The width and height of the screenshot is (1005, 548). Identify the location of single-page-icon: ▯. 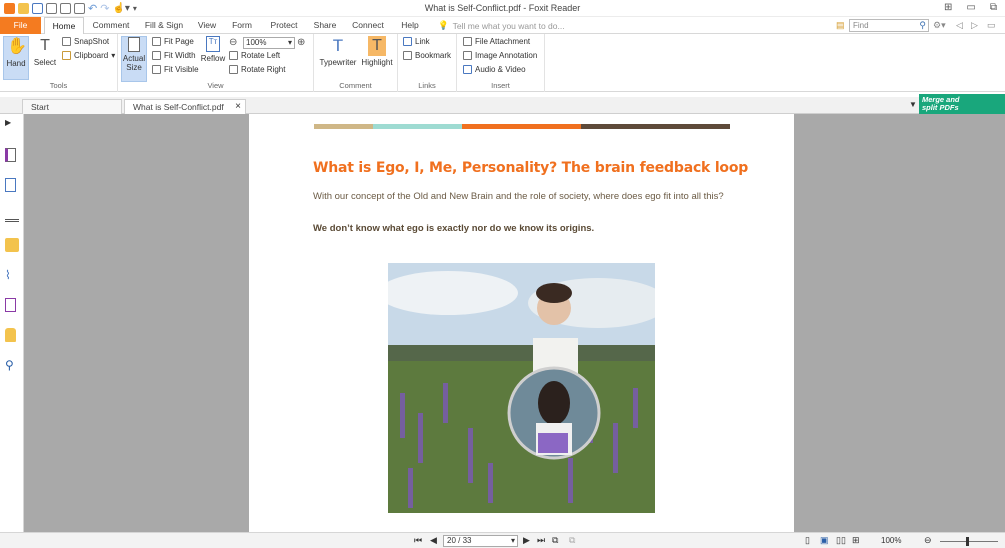
(807, 540).